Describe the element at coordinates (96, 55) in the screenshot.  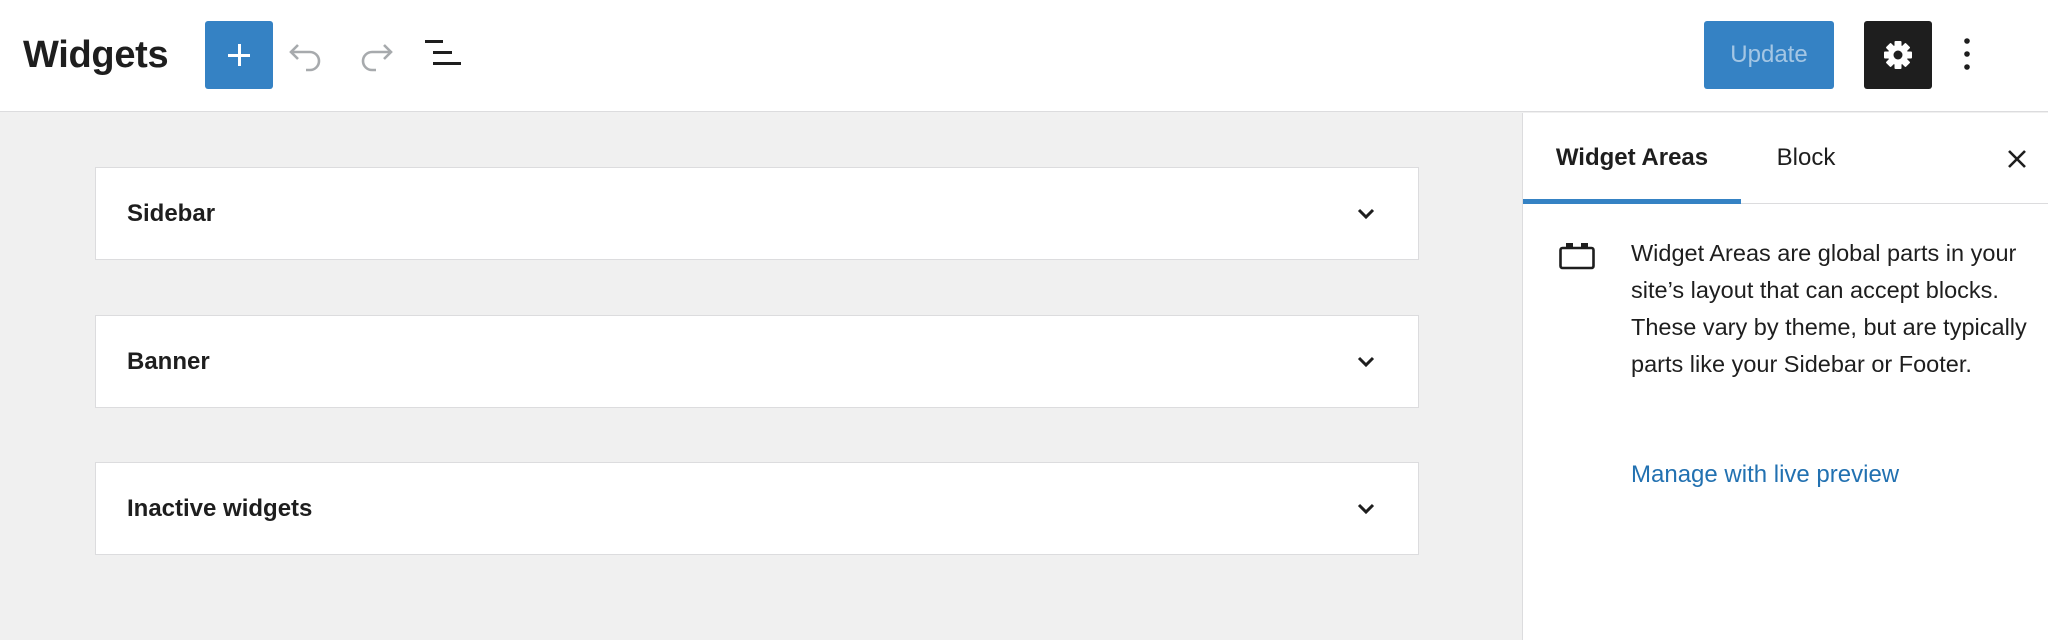
I see `page-title: Widgets` at that location.